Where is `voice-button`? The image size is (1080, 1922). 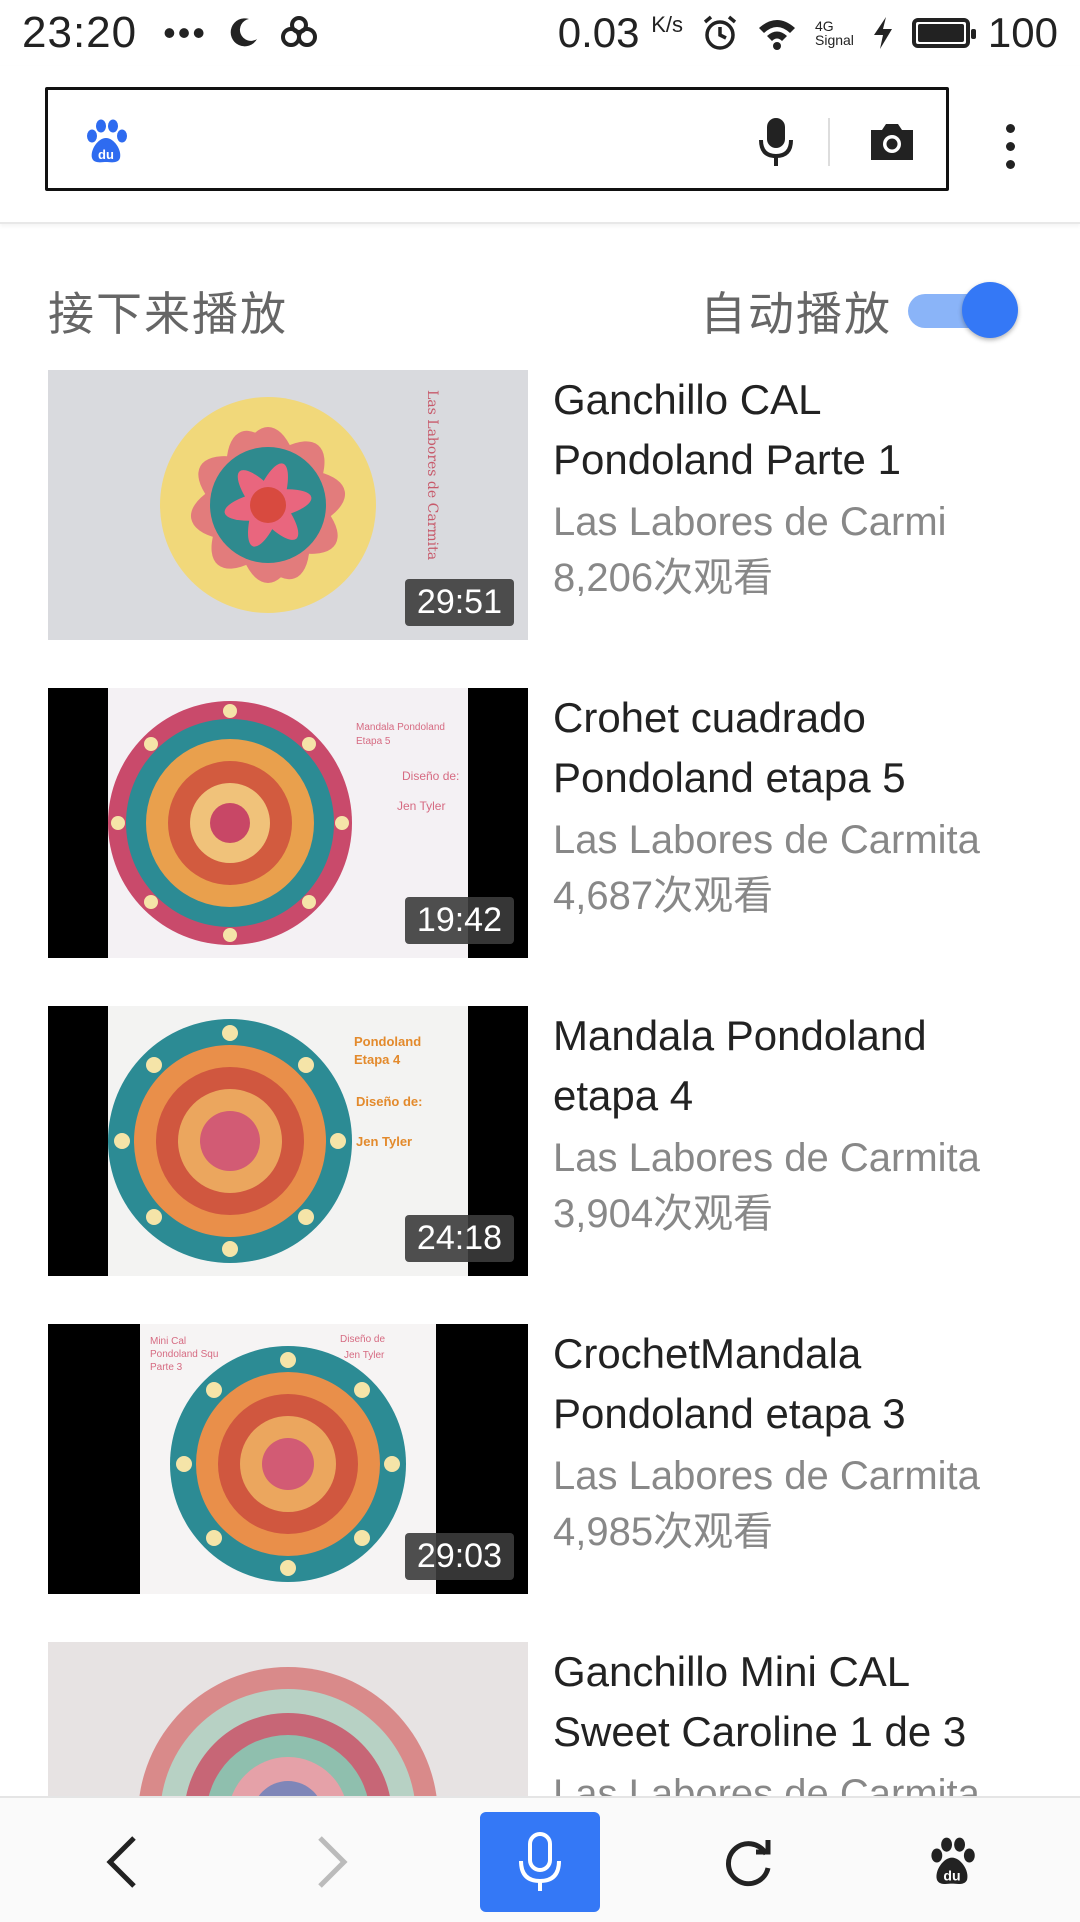
voice-button is located at coordinates (540, 1862).